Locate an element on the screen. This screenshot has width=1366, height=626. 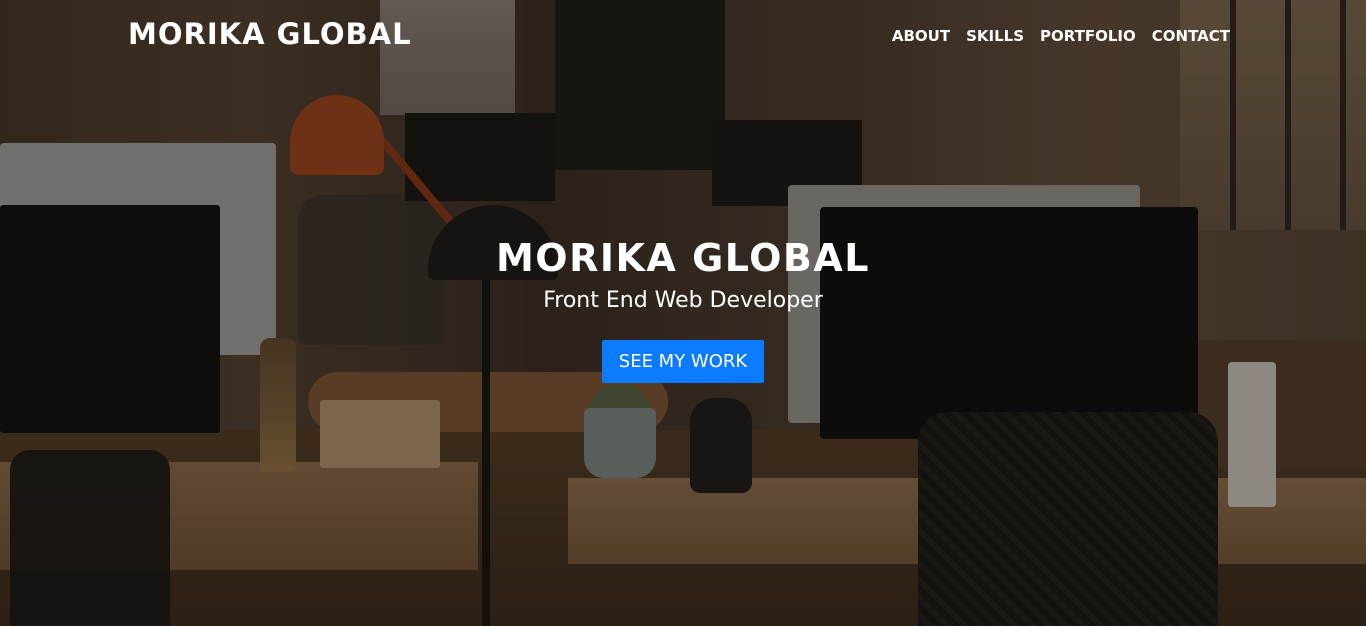
nav-item-contact: CONTACT is located at coordinates (1191, 35).